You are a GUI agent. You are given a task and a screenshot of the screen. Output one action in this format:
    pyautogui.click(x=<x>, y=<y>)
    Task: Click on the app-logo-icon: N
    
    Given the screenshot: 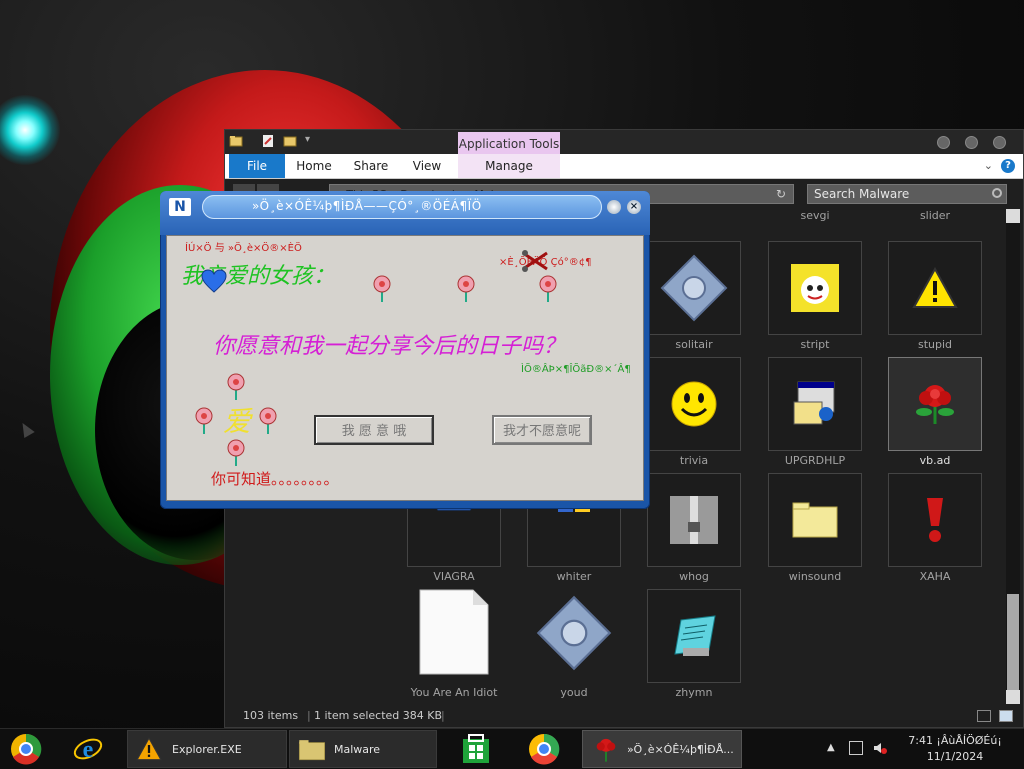 What is the action you would take?
    pyautogui.click(x=180, y=207)
    